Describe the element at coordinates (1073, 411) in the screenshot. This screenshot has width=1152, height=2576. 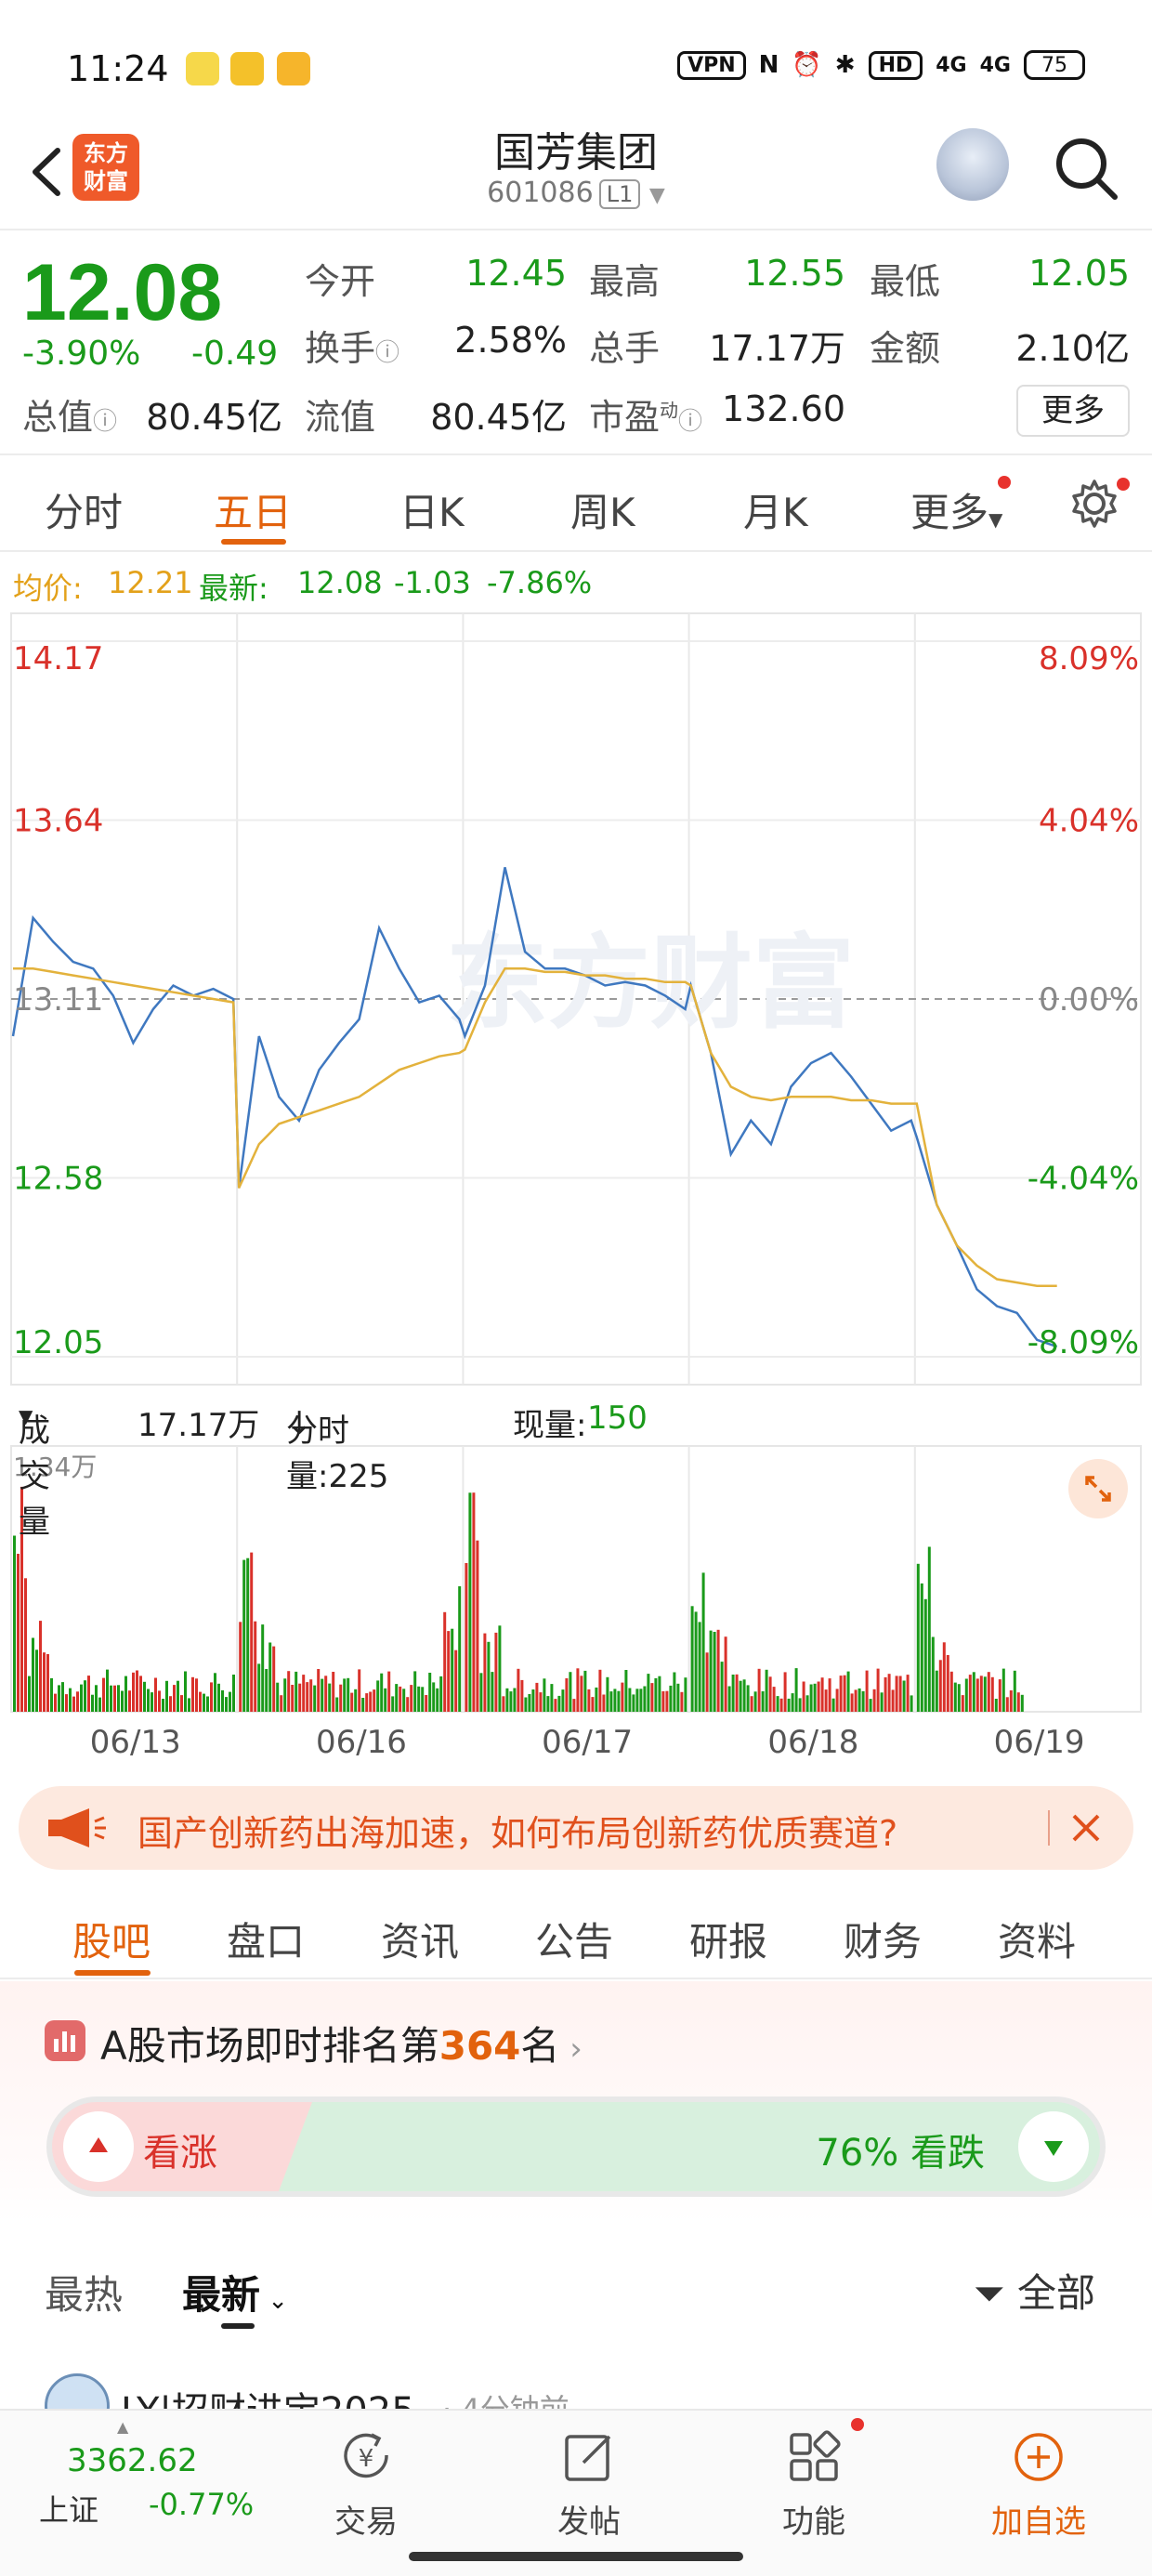
I see `more-quote-button: 更多` at that location.